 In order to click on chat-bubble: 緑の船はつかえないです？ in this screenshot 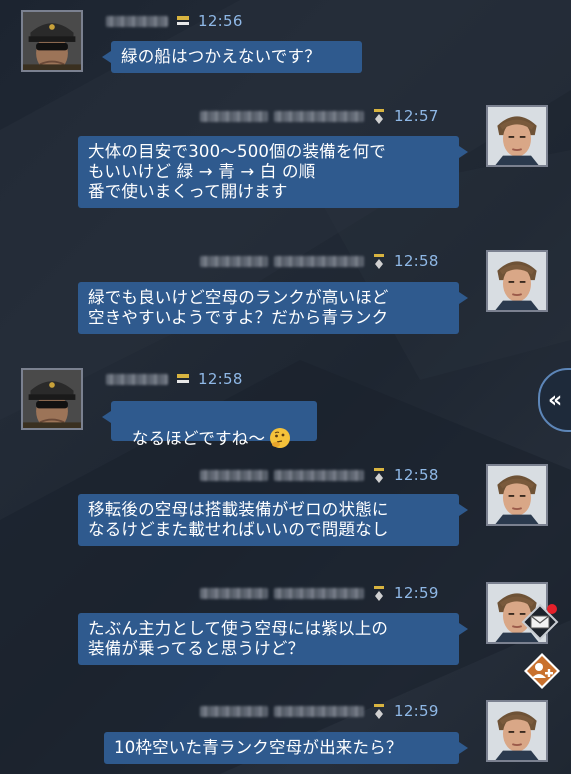, I will do `click(232, 57)`.